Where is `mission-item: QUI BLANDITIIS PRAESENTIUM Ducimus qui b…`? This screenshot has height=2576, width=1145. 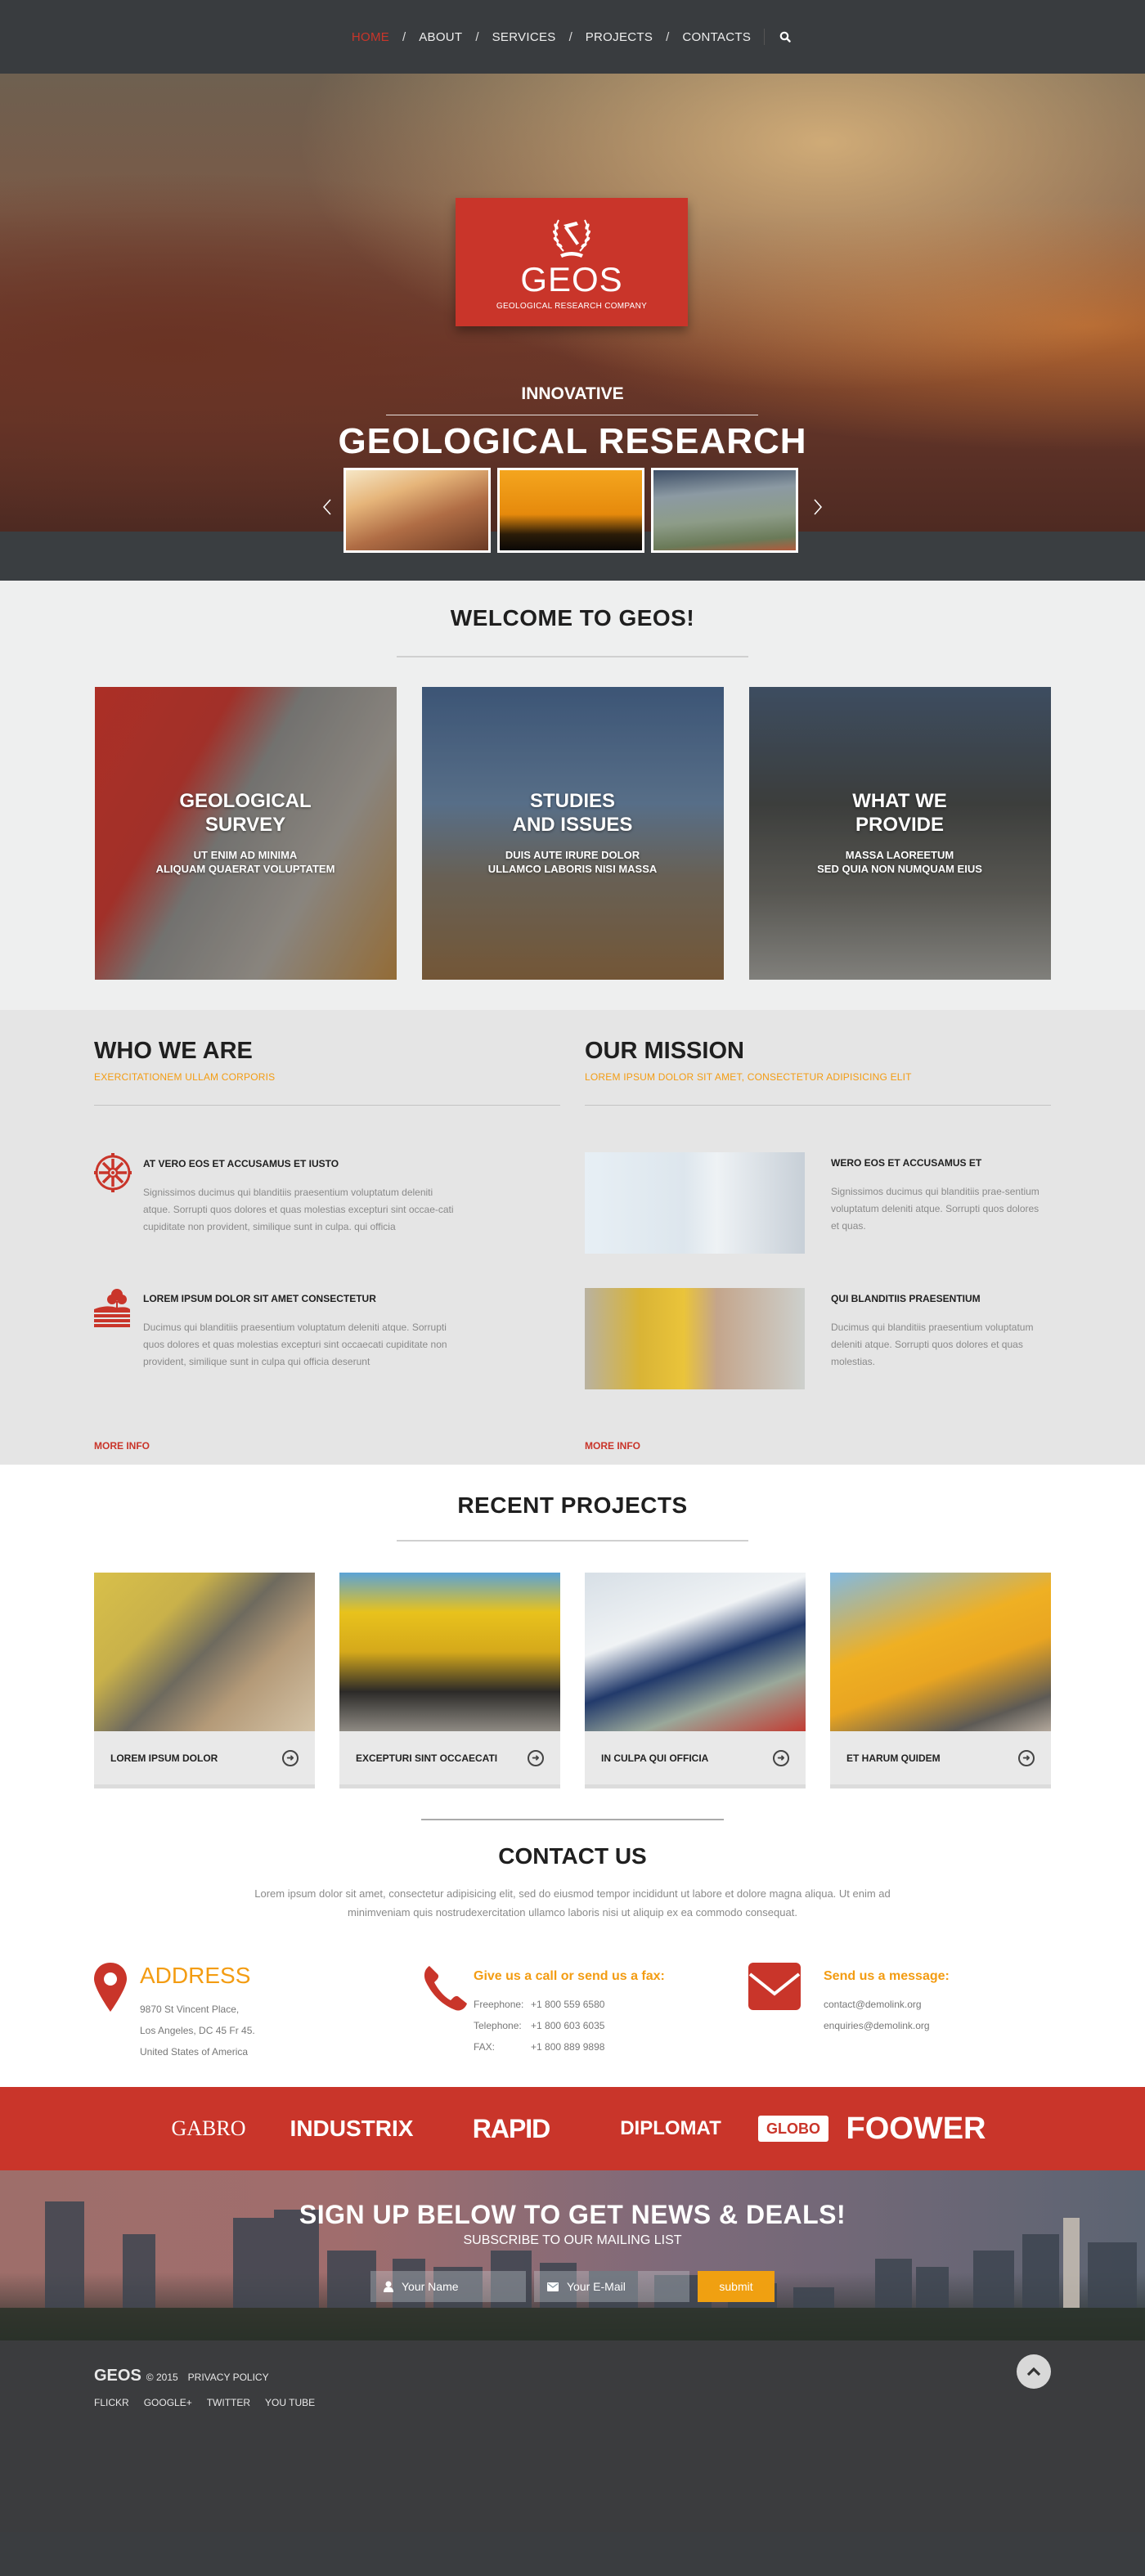 mission-item: QUI BLANDITIIS PRAESENTIUM Ducimus qui b… is located at coordinates (818, 1338).